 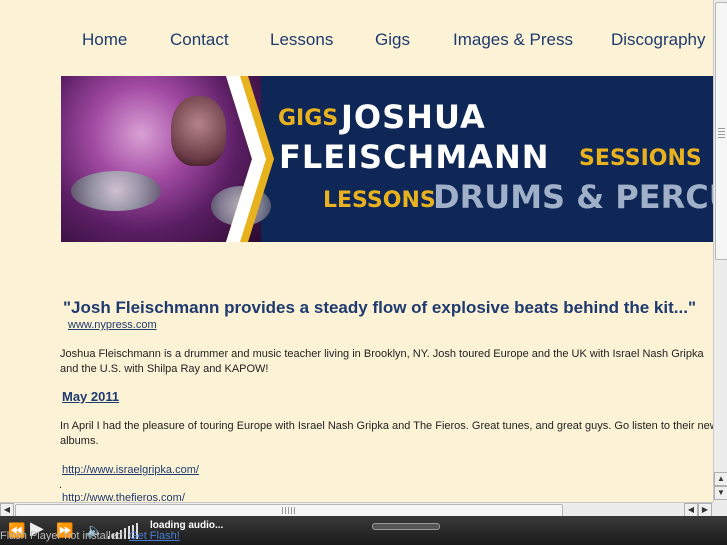 I want to click on nav-gigs: Gigs, so click(x=392, y=40).